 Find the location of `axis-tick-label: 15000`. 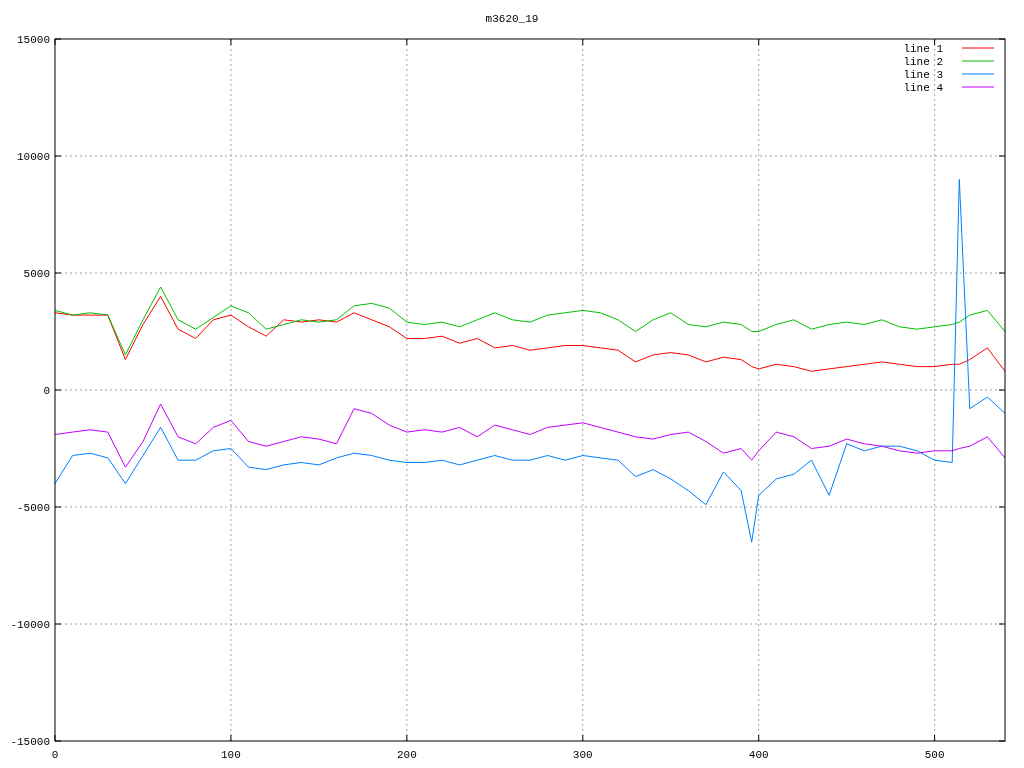

axis-tick-label: 15000 is located at coordinates (33, 40).